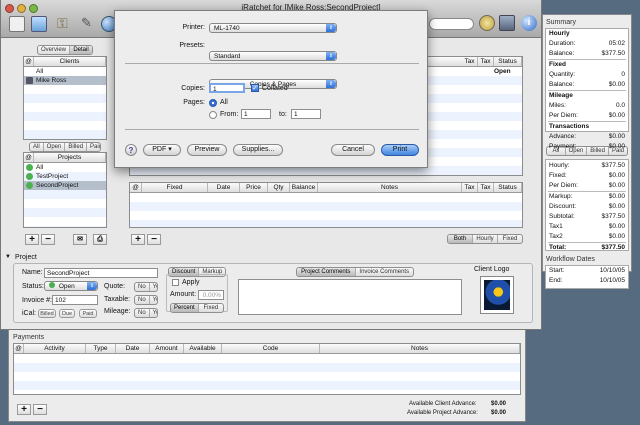 Image resolution: width=640 pixels, height=425 pixels. What do you see at coordinates (485, 239) in the screenshot?
I see `expense-filter-hourly: Hourly` at bounding box center [485, 239].